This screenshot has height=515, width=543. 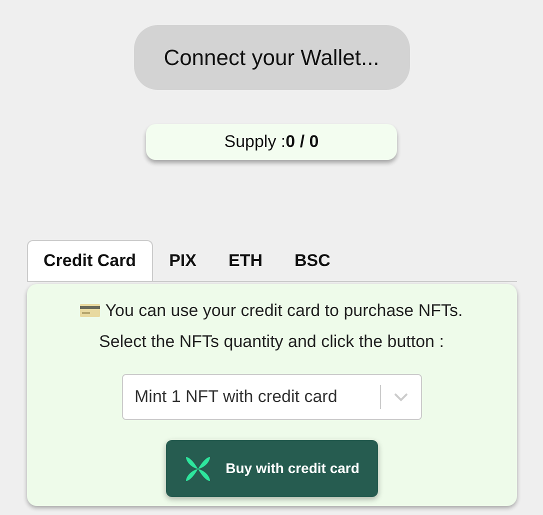 I want to click on payment-tab: BSC, so click(x=312, y=260).